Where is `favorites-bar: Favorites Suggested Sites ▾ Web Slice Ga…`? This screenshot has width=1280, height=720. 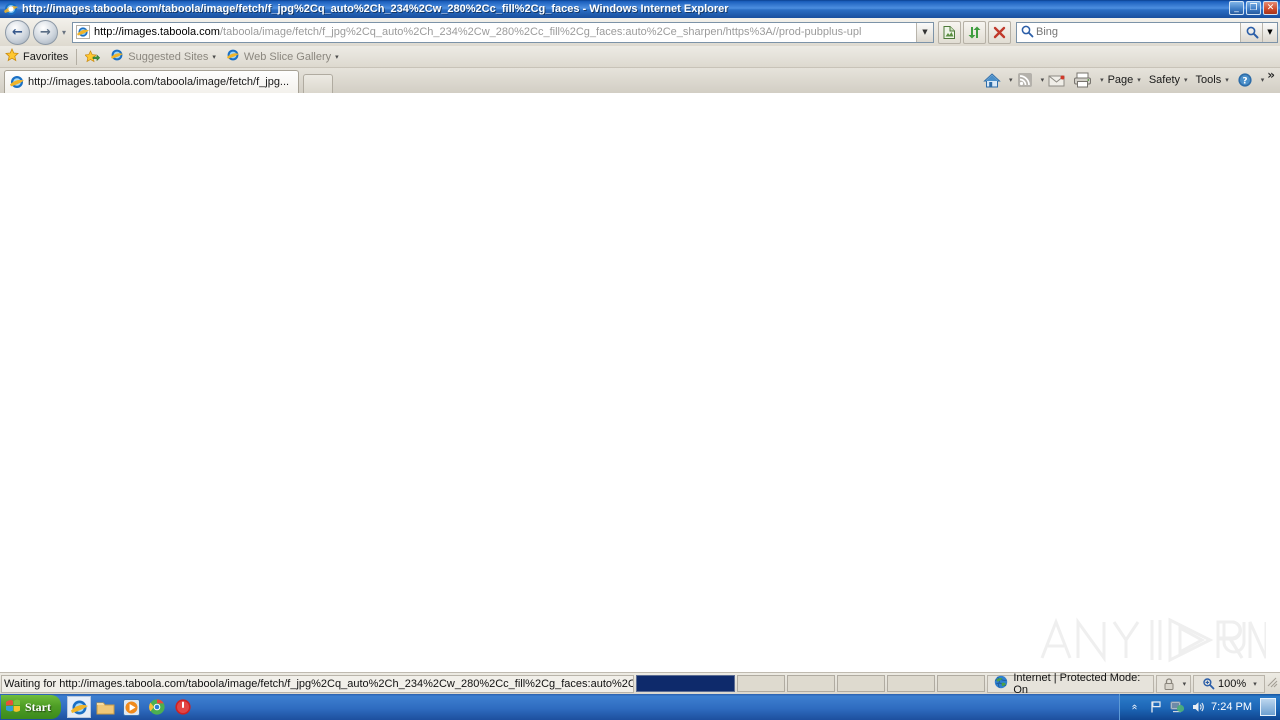 favorites-bar: Favorites Suggested Sites ▾ Web Slice Ga… is located at coordinates (640, 57).